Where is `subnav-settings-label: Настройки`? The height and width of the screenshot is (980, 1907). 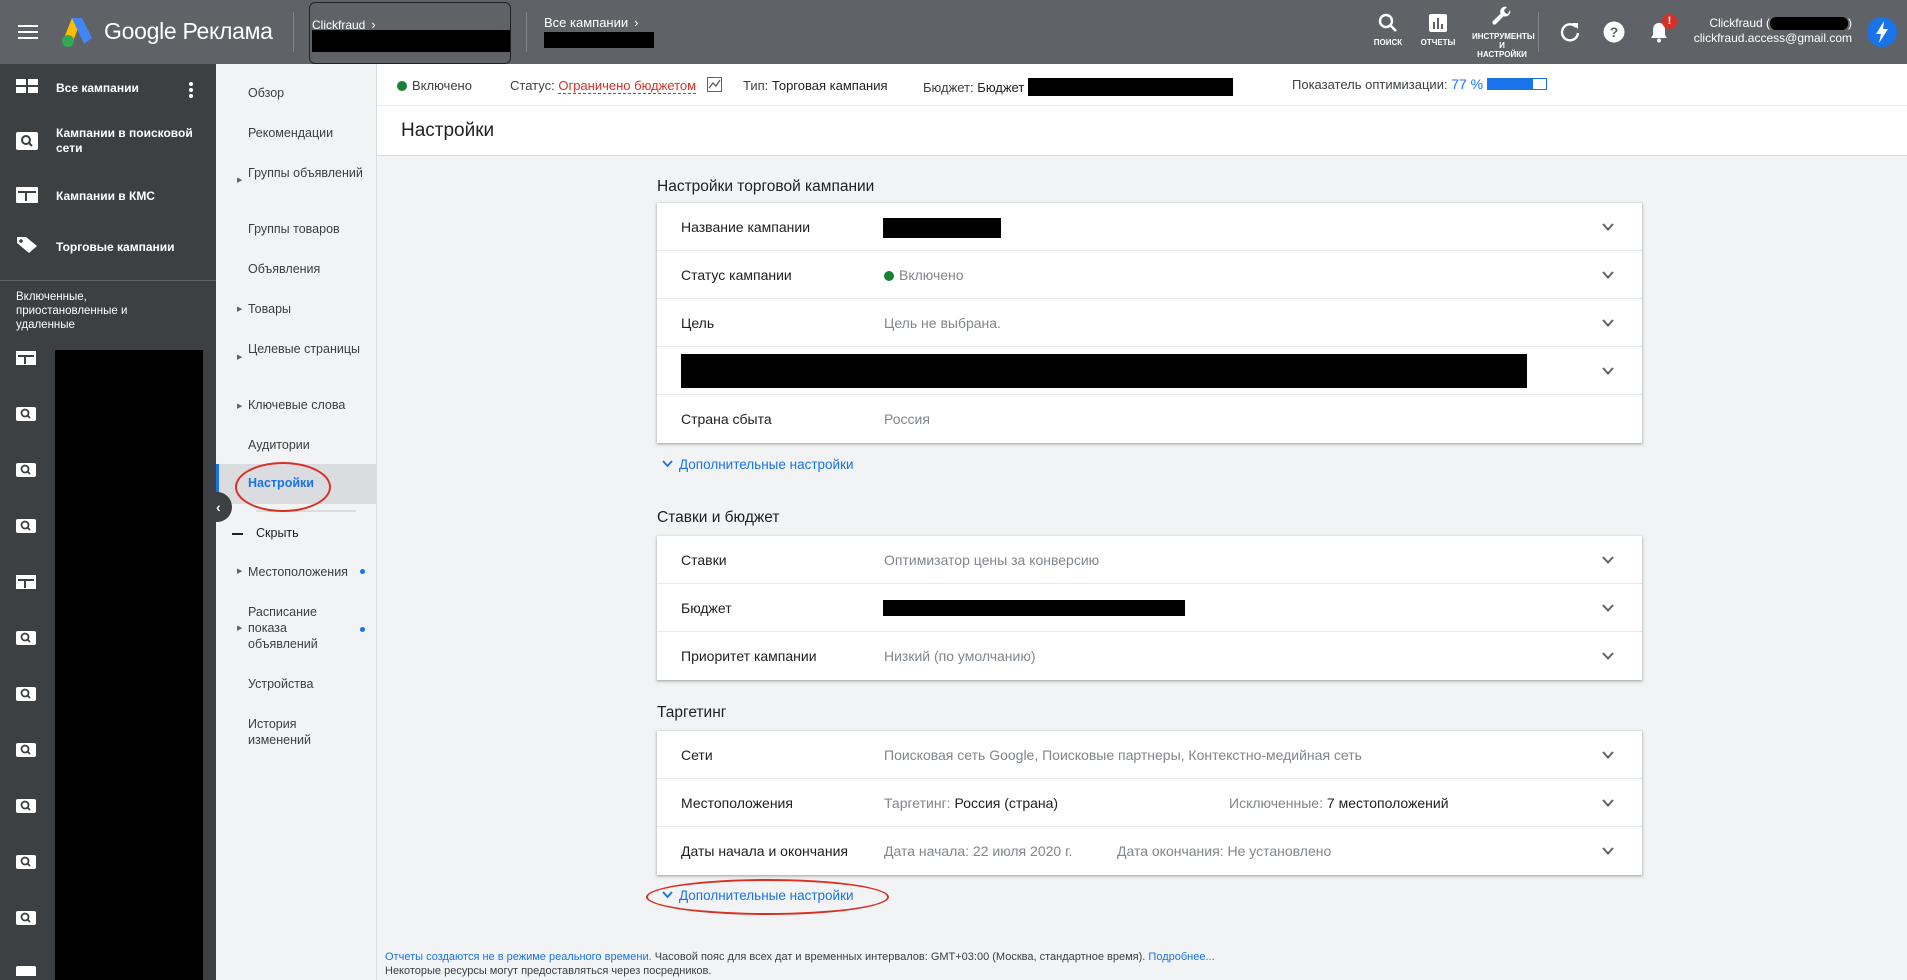 subnav-settings-label: Настройки is located at coordinates (281, 483).